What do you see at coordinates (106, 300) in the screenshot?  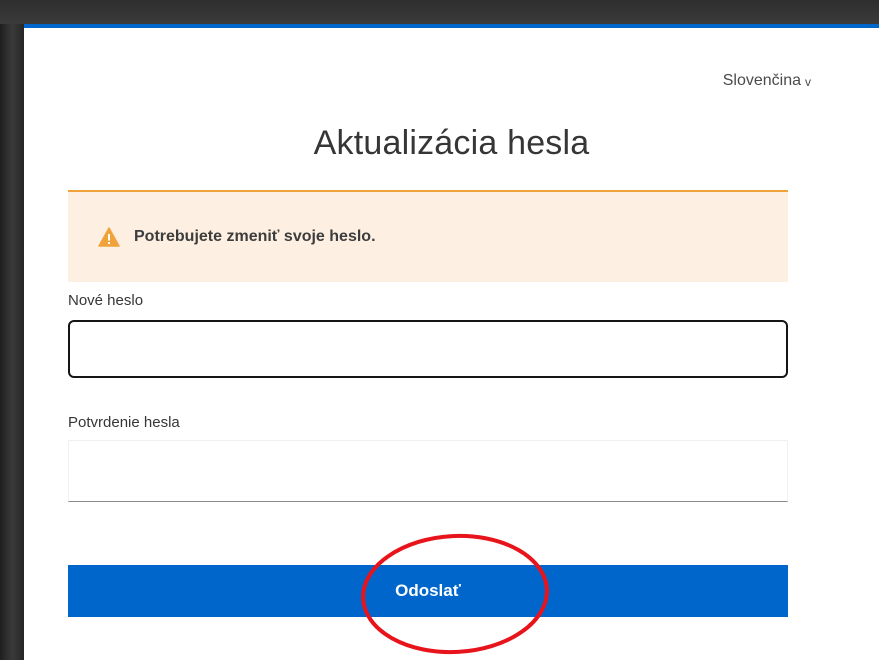 I see `new-password-label: Nové heslo` at bounding box center [106, 300].